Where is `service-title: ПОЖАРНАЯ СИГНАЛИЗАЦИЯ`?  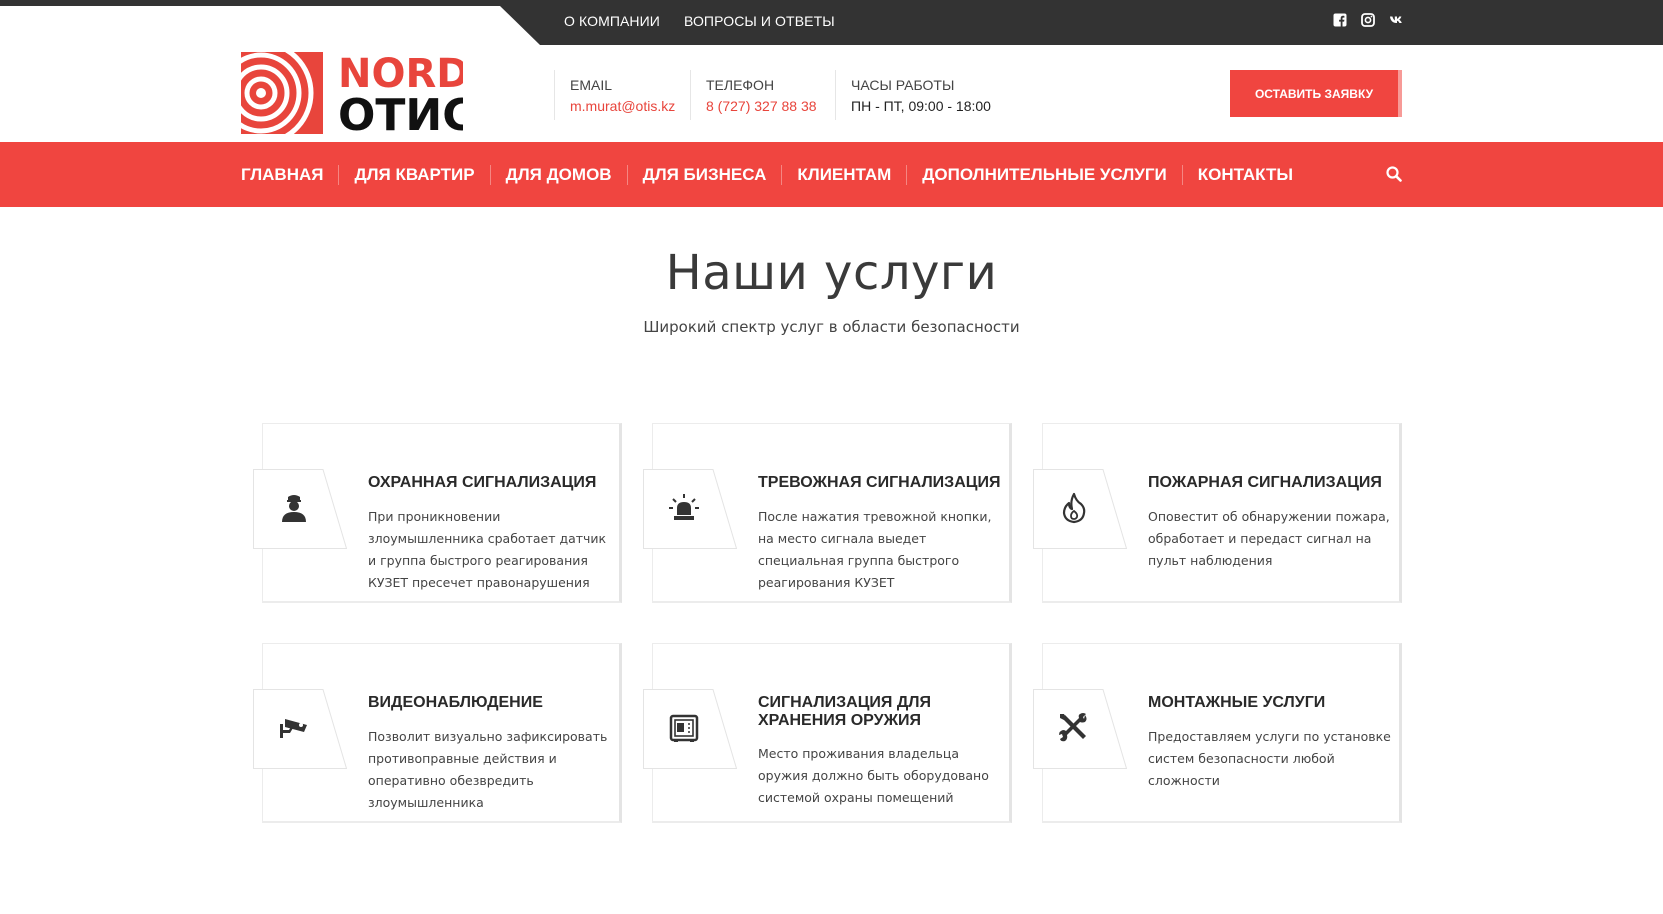 service-title: ПОЖАРНАЯ СИГНАЛИЗАЦИЯ is located at coordinates (1265, 482).